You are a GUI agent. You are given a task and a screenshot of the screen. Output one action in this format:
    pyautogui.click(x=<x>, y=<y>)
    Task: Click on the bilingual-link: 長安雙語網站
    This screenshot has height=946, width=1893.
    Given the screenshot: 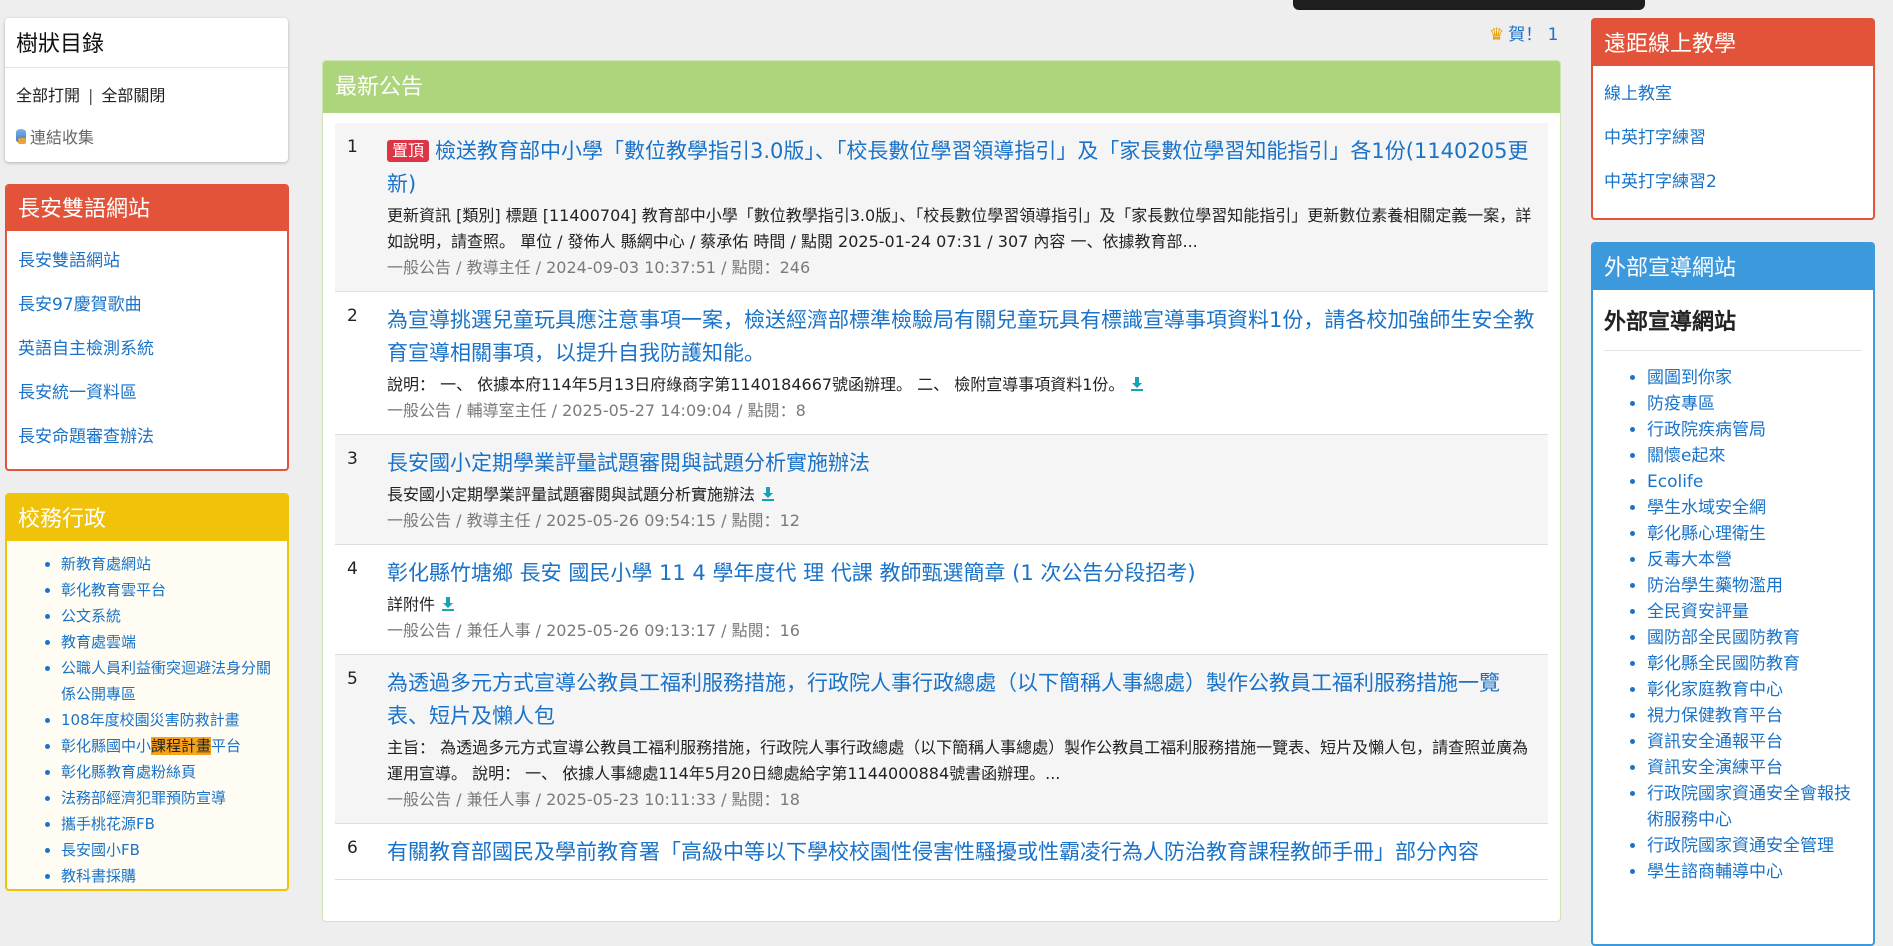 What is the action you would take?
    pyautogui.click(x=69, y=261)
    